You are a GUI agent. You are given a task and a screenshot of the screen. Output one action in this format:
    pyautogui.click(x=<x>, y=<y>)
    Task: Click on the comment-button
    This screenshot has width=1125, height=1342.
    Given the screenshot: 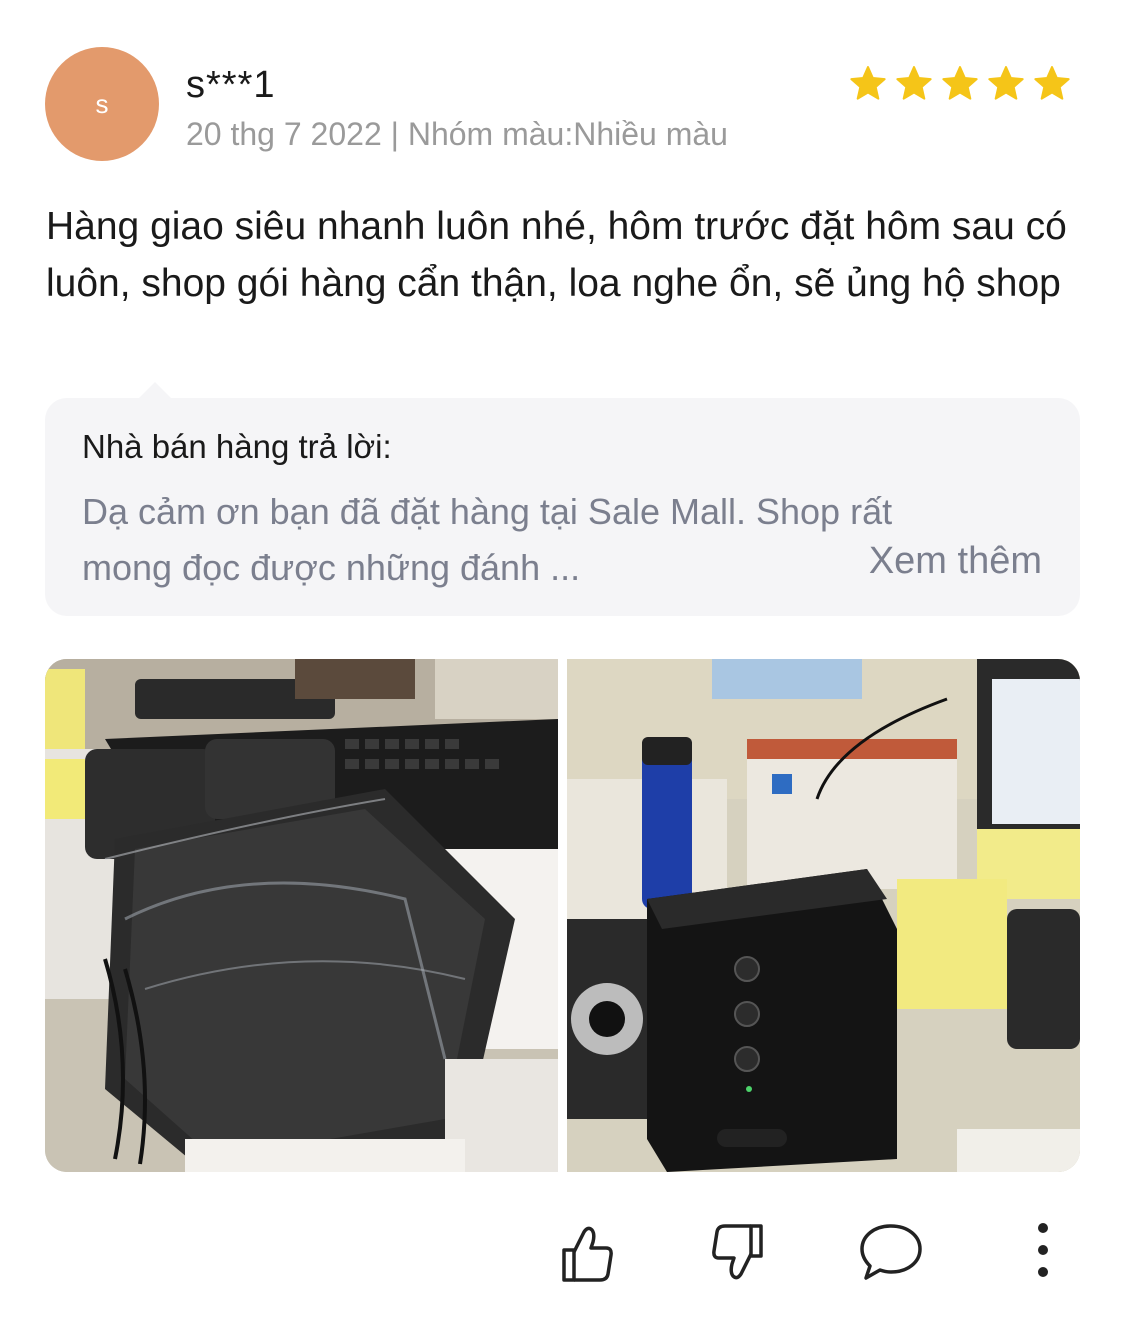 What is the action you would take?
    pyautogui.click(x=891, y=1253)
    